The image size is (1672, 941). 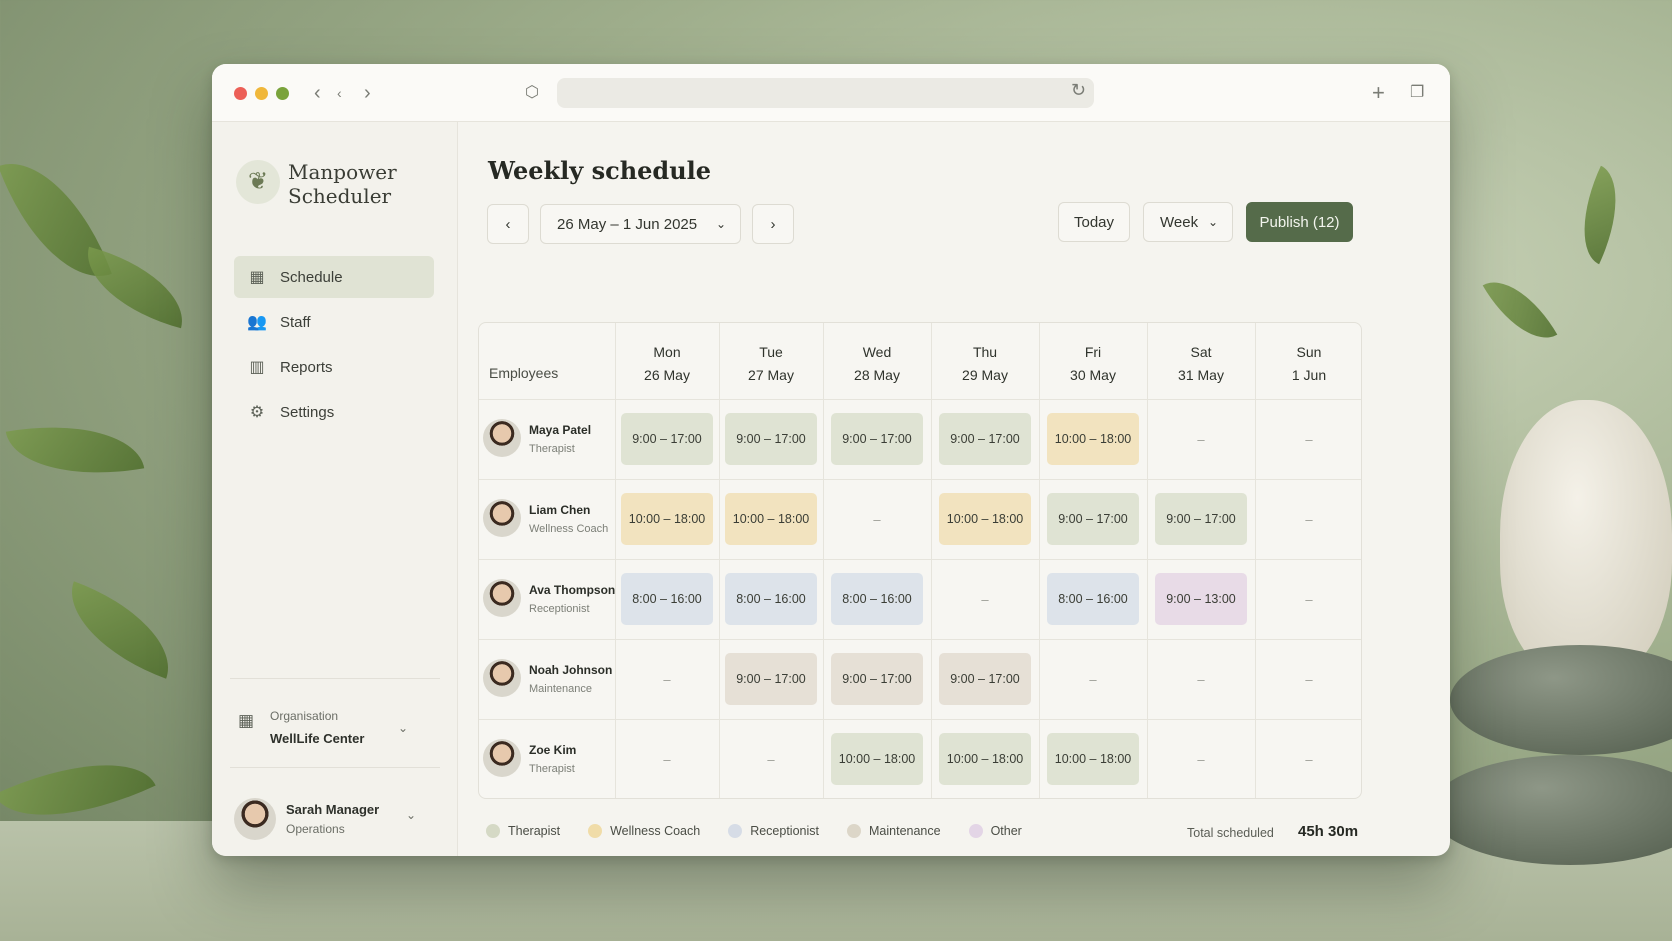 I want to click on day-name: Wed, so click(x=877, y=352).